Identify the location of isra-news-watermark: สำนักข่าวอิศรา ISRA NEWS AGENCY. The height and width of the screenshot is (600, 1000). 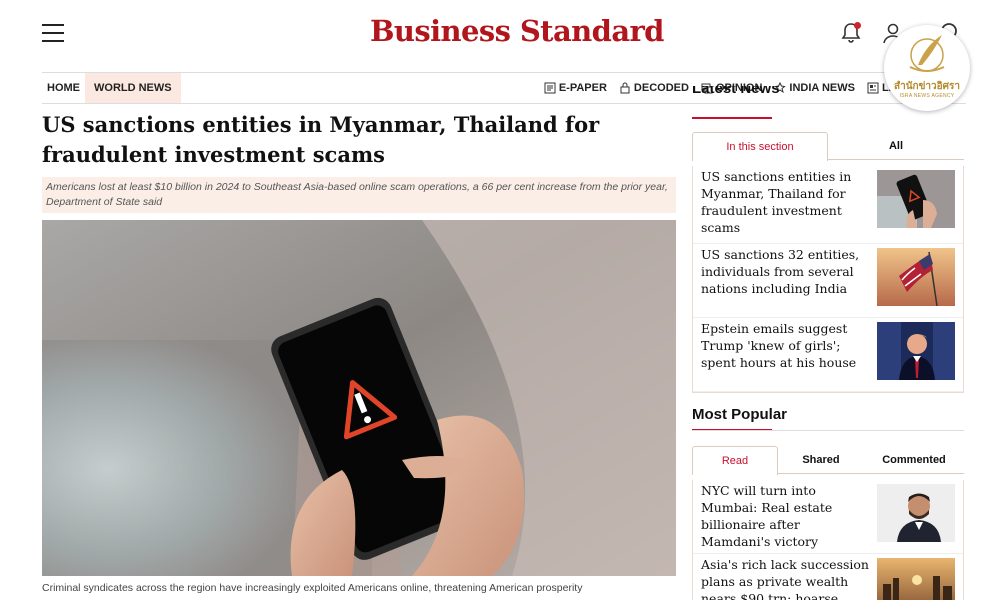
(927, 68).